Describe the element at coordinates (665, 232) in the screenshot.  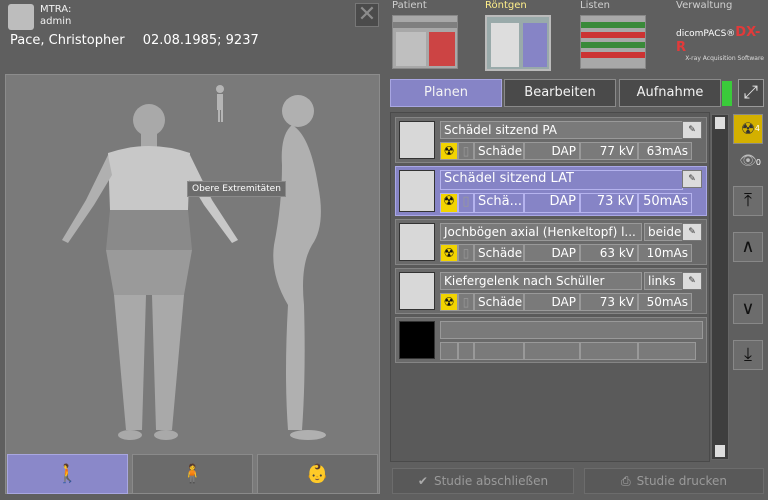
I see `exam-side: beide` at that location.